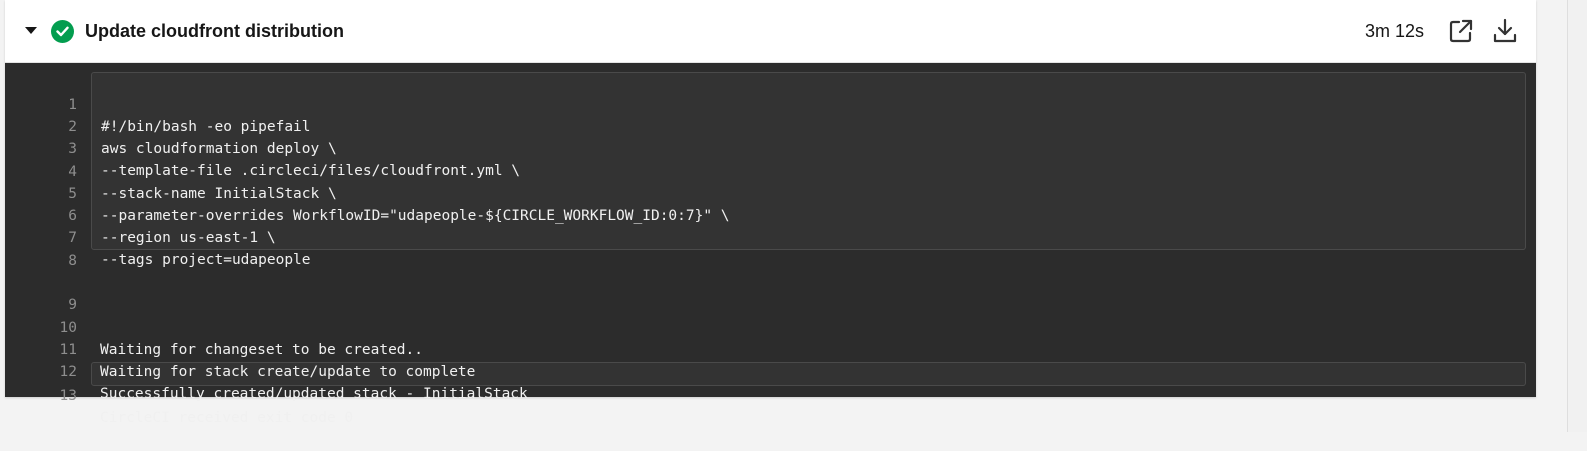 The width and height of the screenshot is (1587, 451). Describe the element at coordinates (770, 292) in the screenshot. I see `terminal-line: 9` at that location.